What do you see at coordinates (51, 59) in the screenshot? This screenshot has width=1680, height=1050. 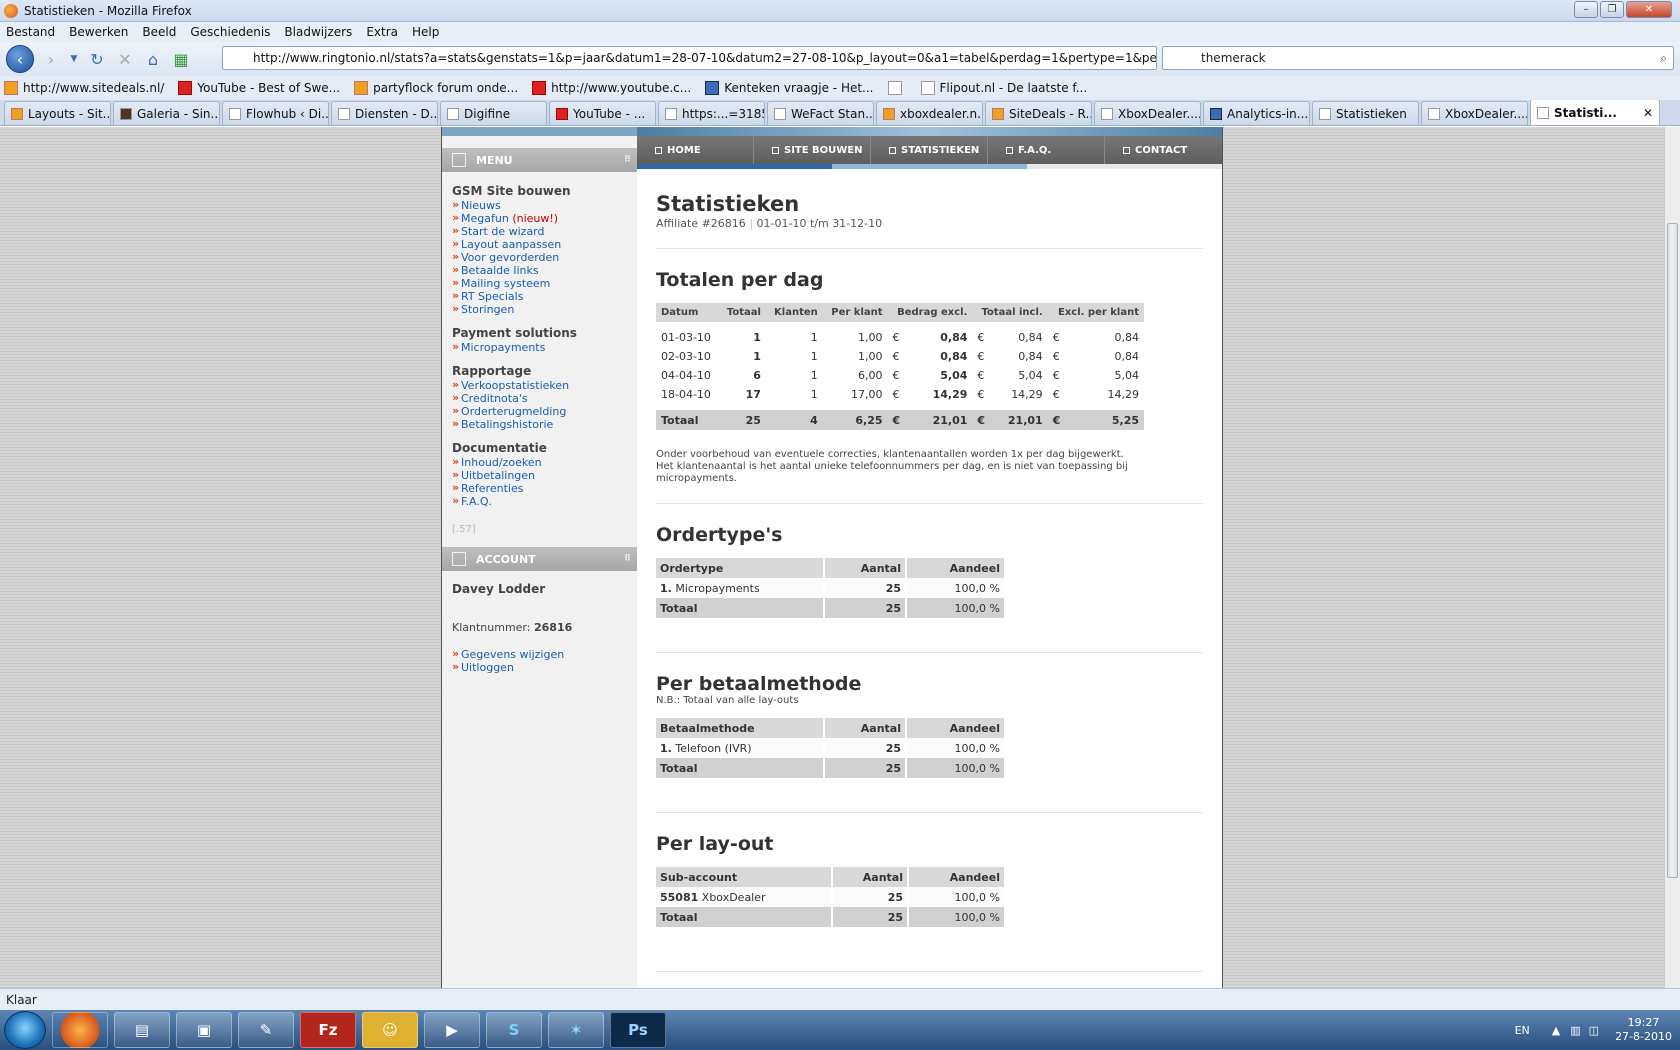 I see `forward-button: ›` at bounding box center [51, 59].